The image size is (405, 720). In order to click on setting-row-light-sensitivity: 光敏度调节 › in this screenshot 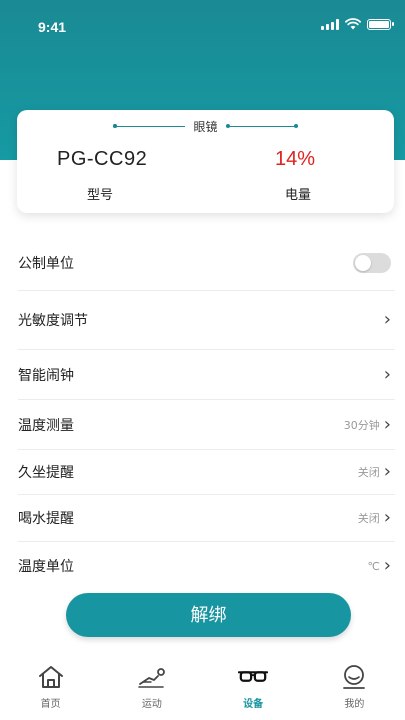, I will do `click(206, 320)`.